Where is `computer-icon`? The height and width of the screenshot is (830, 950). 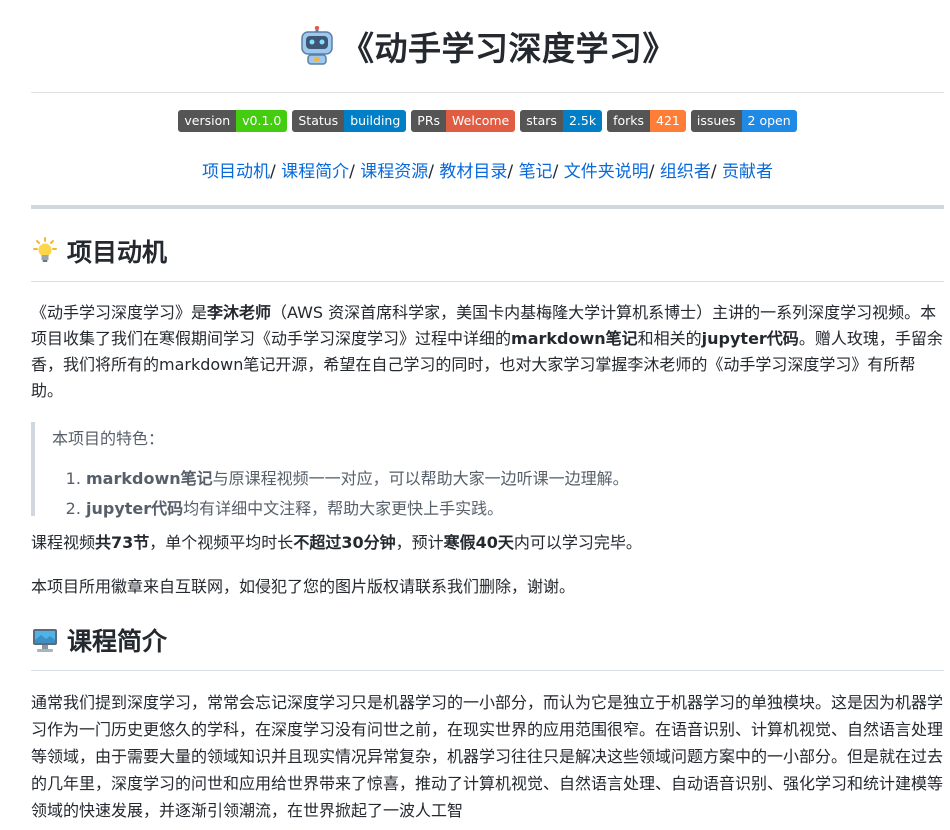
computer-icon is located at coordinates (45, 640).